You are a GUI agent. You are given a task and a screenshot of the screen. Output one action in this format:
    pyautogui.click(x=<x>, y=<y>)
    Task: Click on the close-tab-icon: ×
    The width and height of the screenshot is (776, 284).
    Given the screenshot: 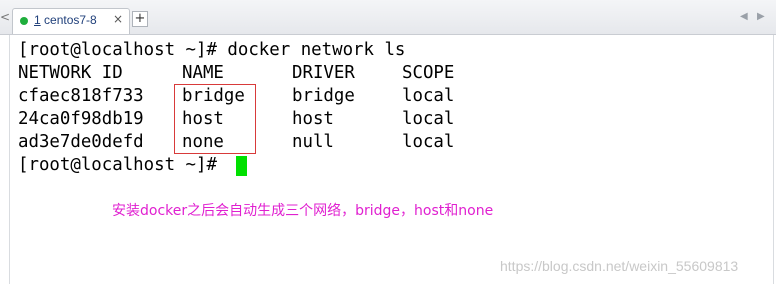 What is the action you would take?
    pyautogui.click(x=118, y=19)
    